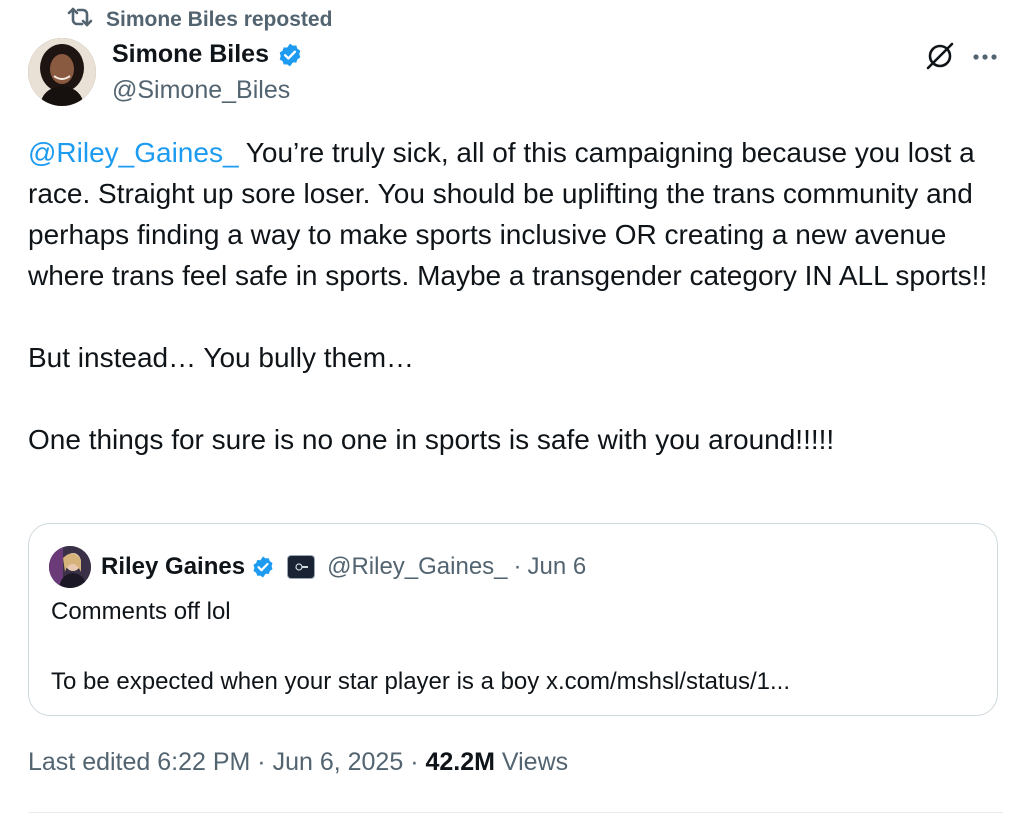 Image resolution: width=1024 pixels, height=820 pixels. I want to click on views-count: 42.2M, so click(460, 762).